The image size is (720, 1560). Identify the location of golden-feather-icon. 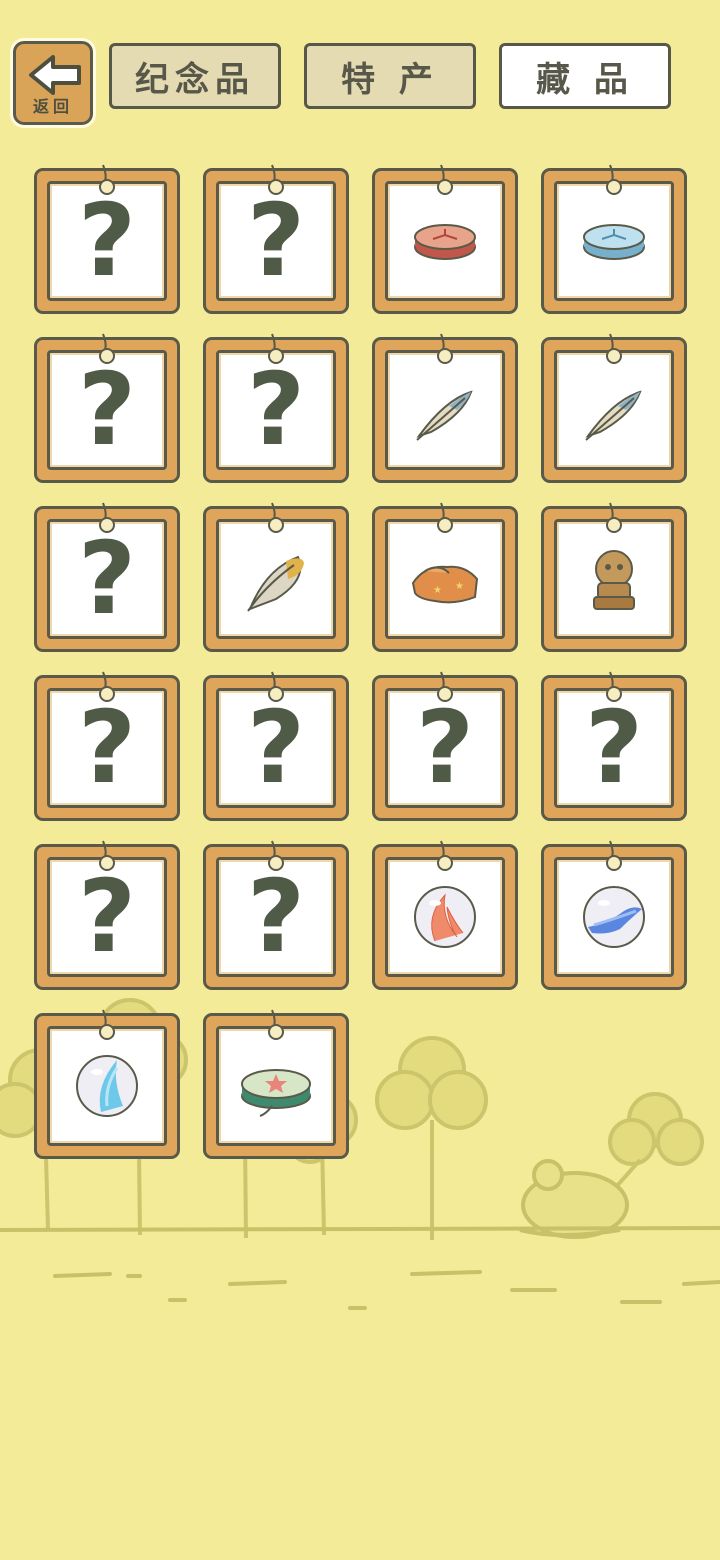
(275, 583).